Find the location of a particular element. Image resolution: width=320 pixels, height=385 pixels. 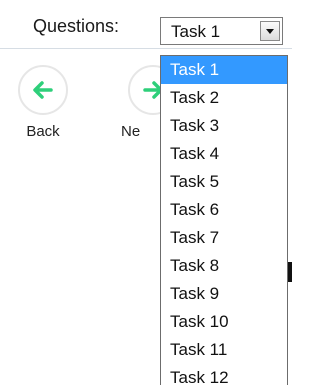

chevron-down-icon is located at coordinates (270, 31).